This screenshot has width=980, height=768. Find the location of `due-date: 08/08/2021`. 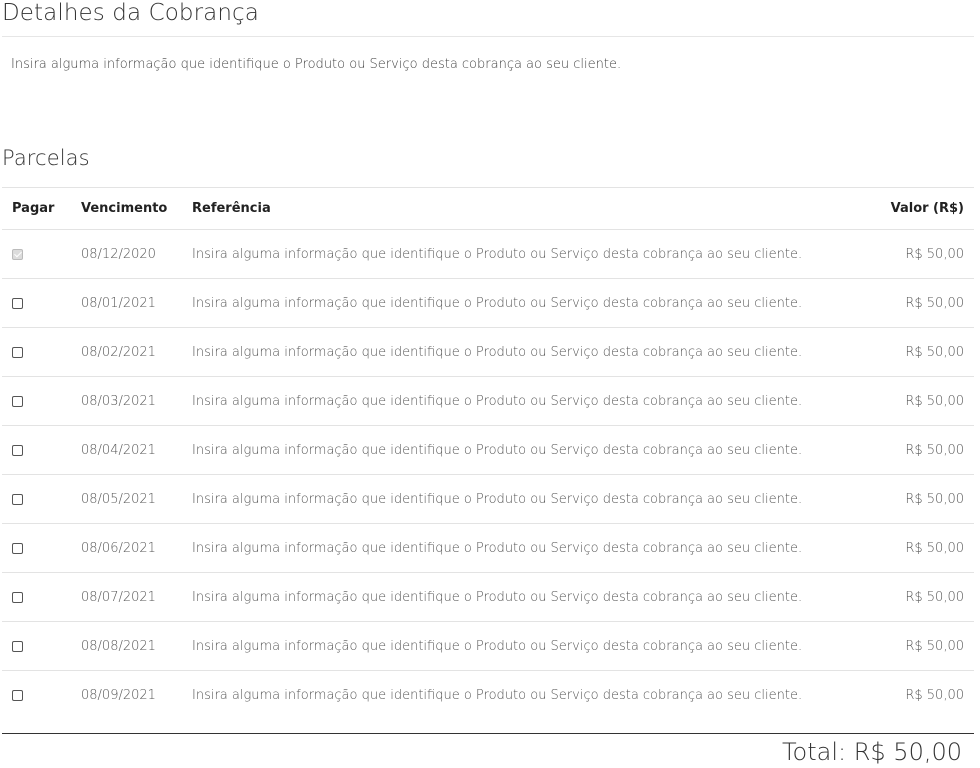

due-date: 08/08/2021 is located at coordinates (118, 646).